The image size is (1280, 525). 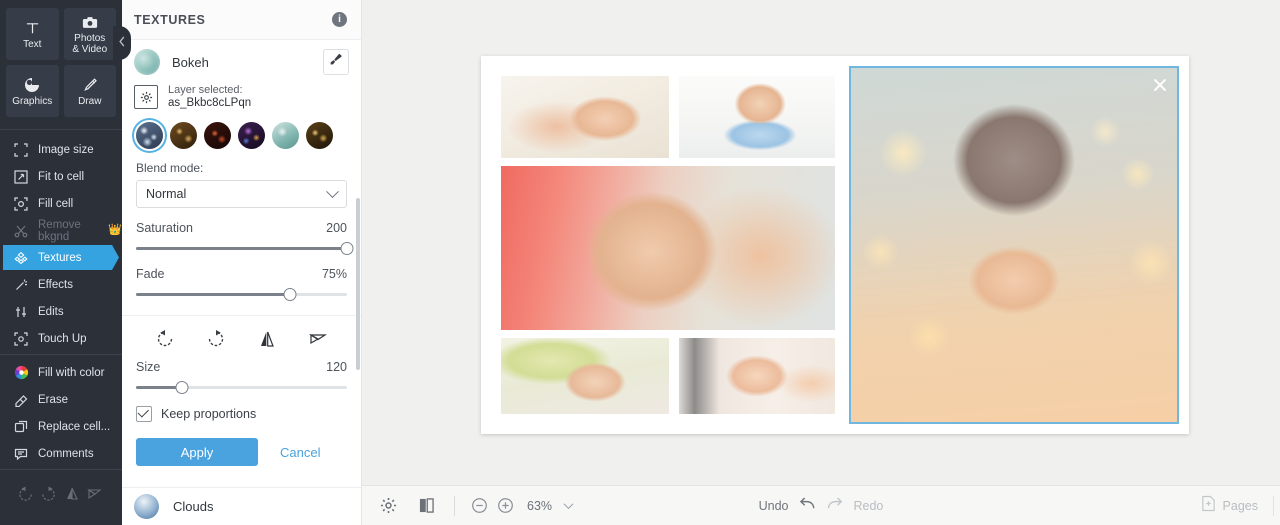 What do you see at coordinates (61, 149) in the screenshot?
I see `sidebar-item-image-size: Image size` at bounding box center [61, 149].